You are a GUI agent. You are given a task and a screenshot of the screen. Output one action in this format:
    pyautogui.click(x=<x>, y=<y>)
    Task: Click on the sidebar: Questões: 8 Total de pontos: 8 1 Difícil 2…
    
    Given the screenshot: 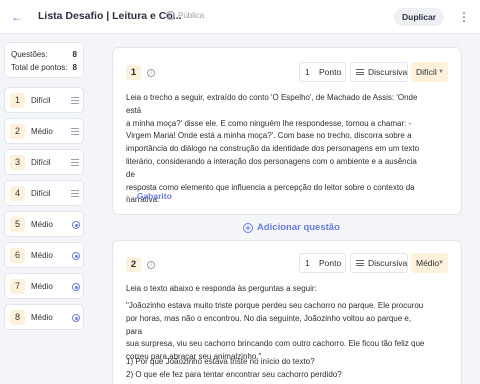 What is the action you would take?
    pyautogui.click(x=44, y=186)
    